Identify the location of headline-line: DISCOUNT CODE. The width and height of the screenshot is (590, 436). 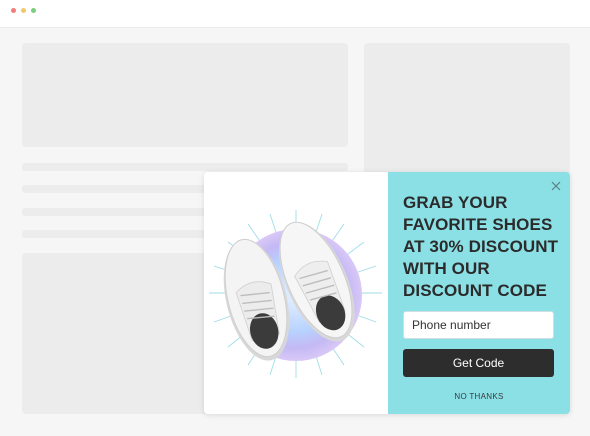
(475, 290).